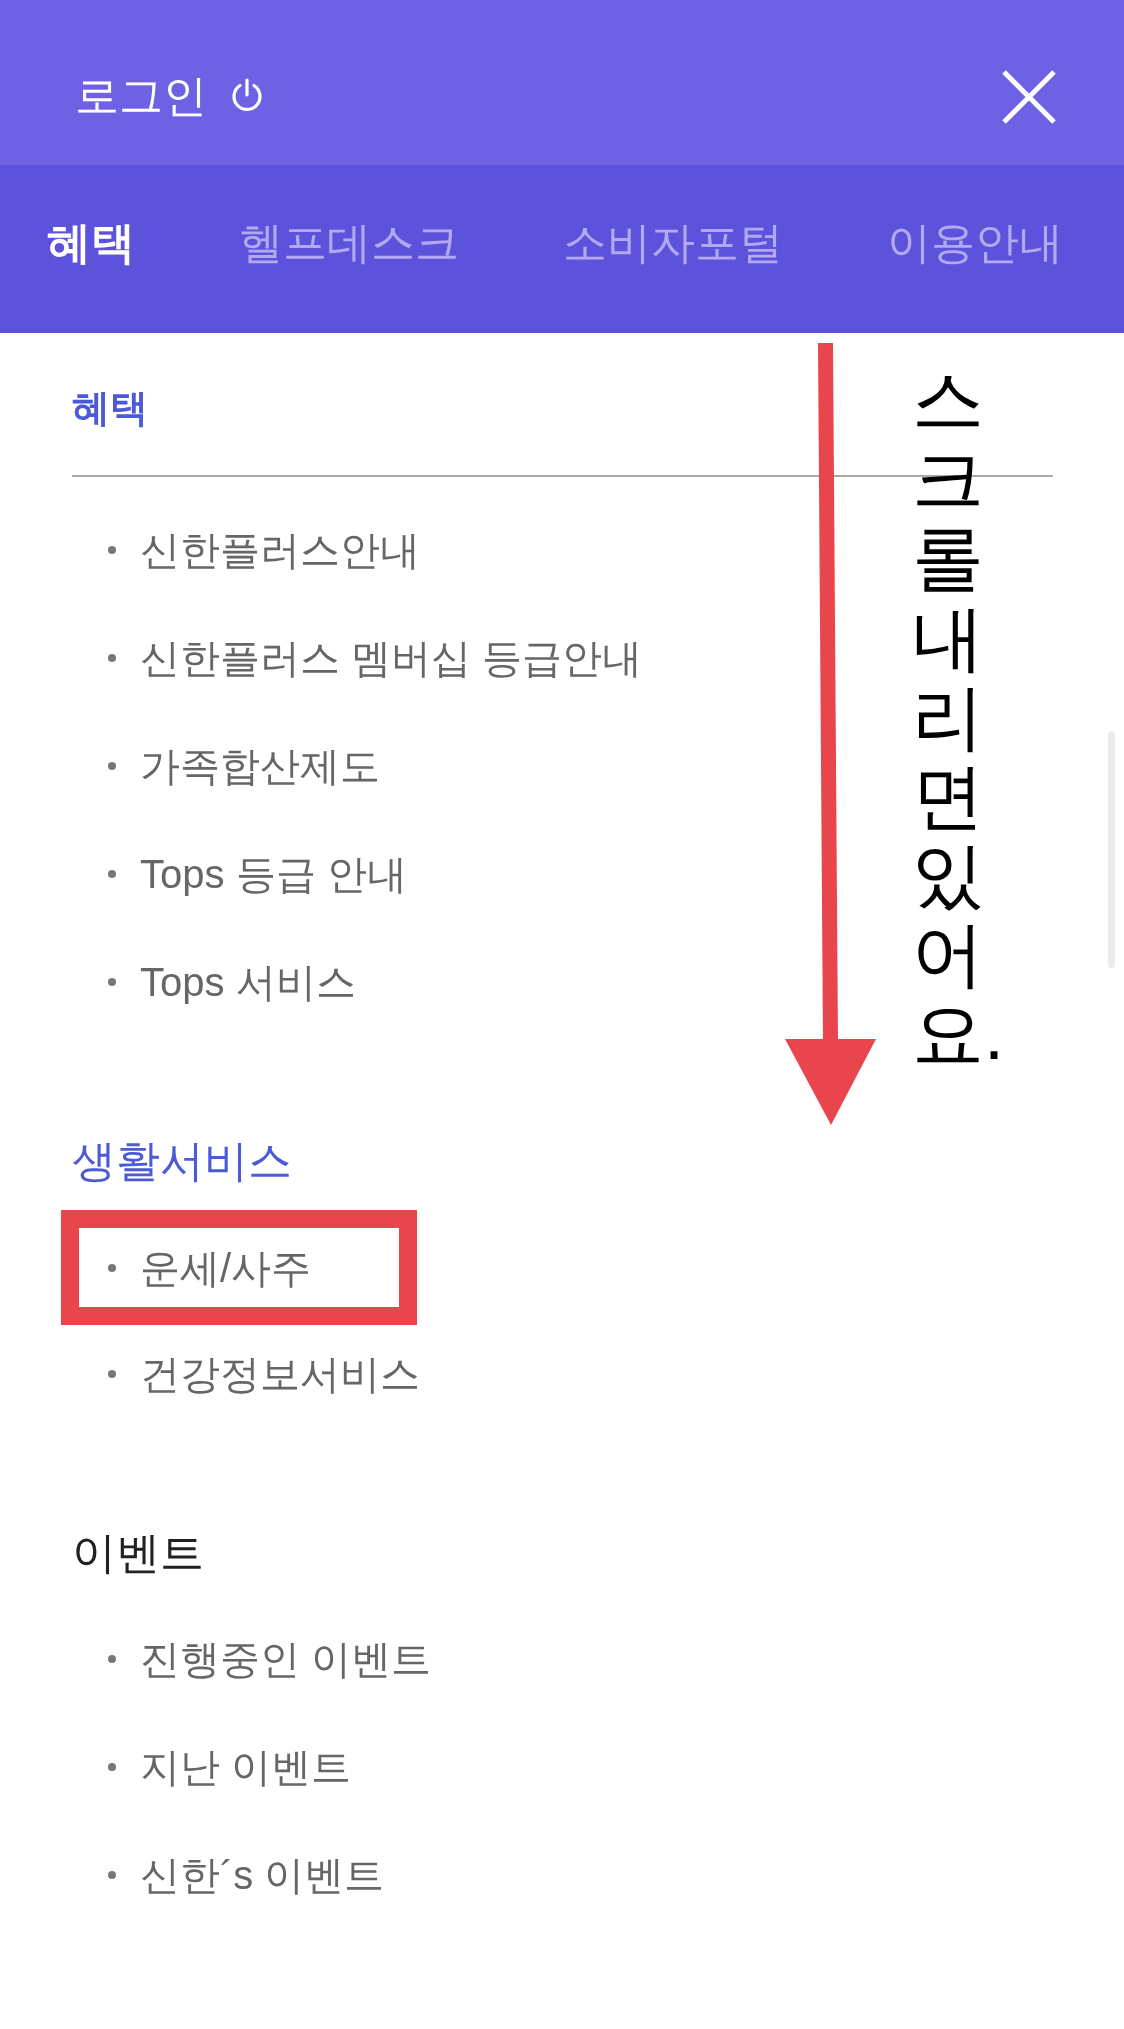  I want to click on section-title: 생활서비스, so click(182, 1161).